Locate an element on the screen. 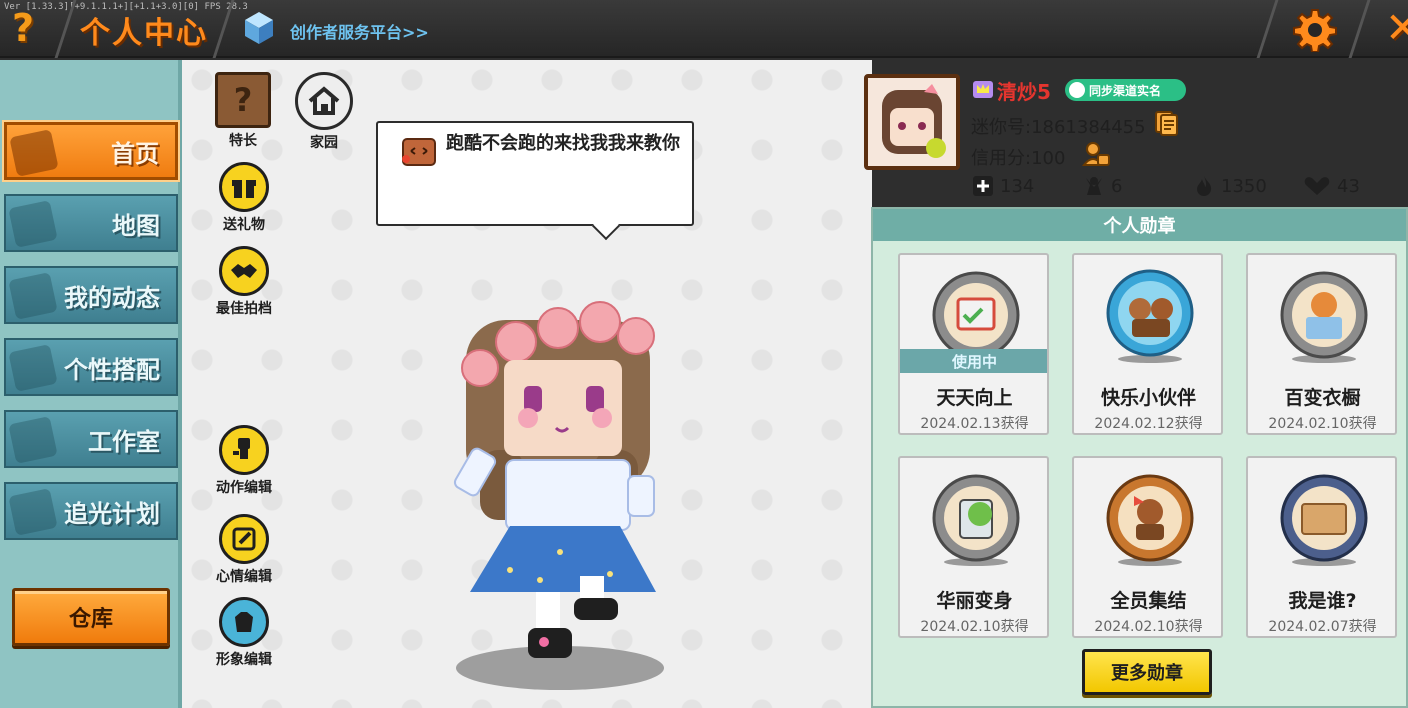  heart-icon is located at coordinates (1317, 186).